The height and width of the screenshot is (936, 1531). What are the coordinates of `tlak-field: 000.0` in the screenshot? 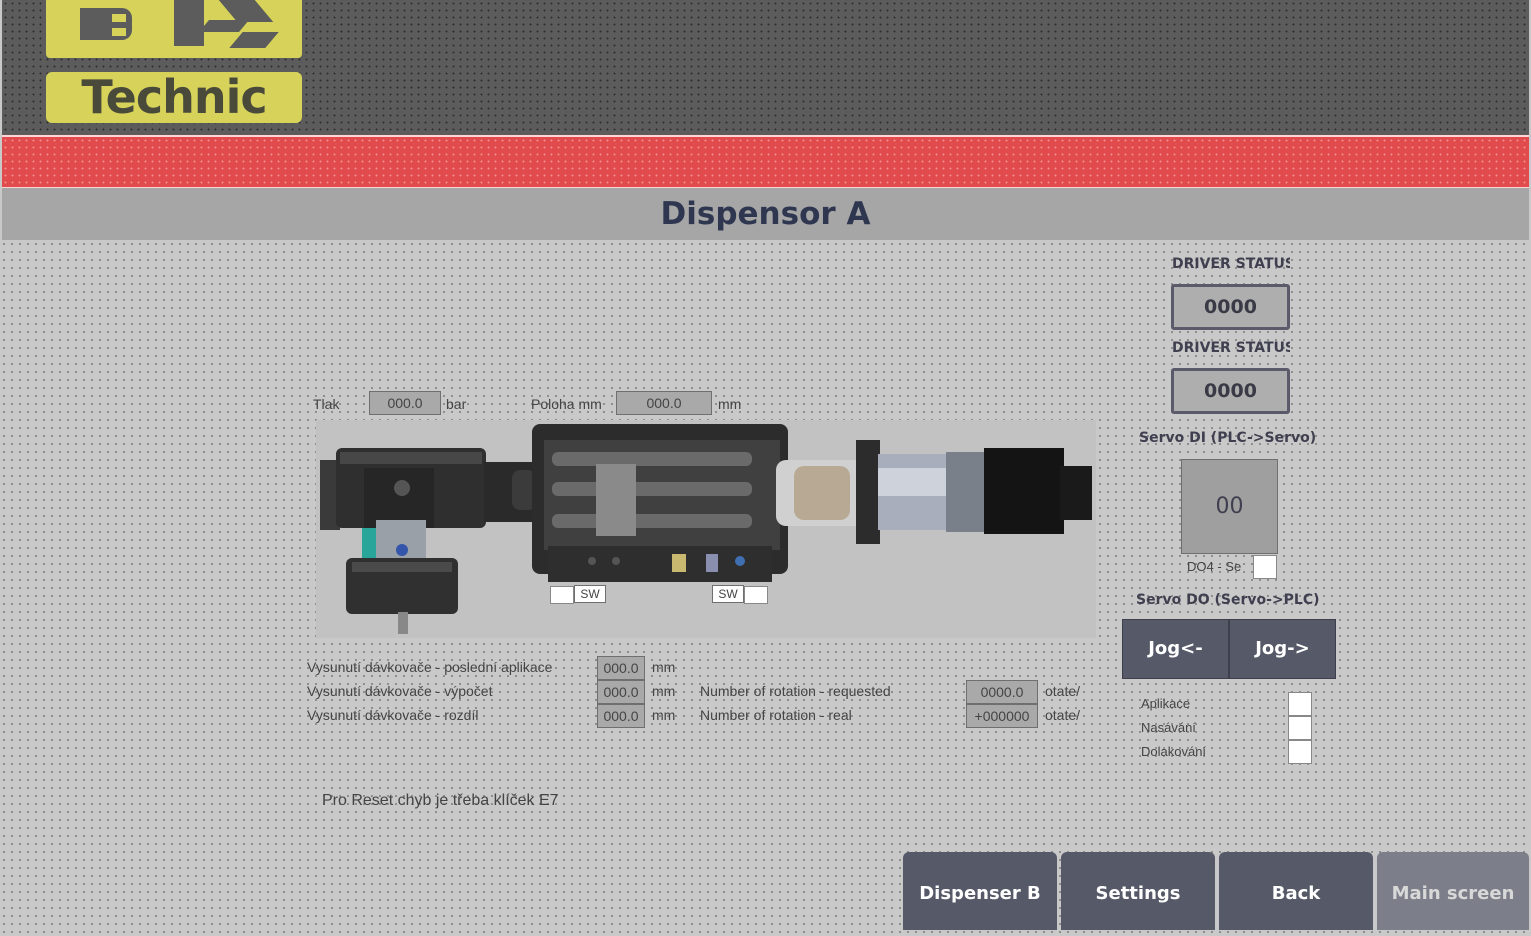 It's located at (405, 403).